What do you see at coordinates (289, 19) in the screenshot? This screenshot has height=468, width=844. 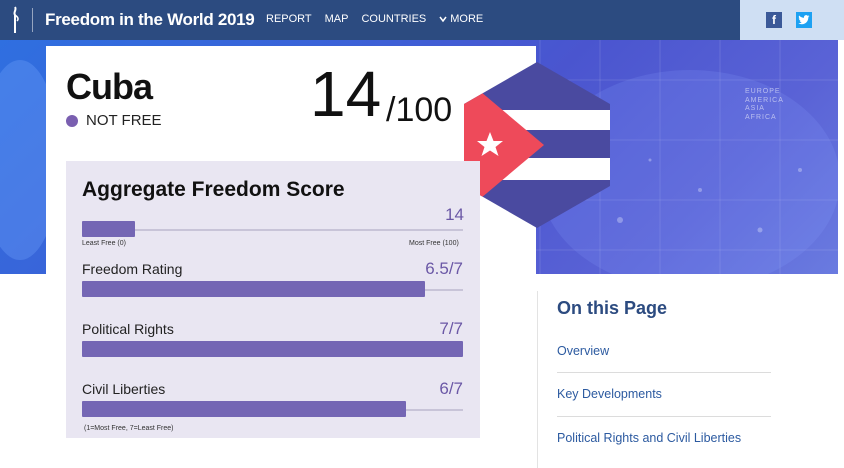 I see `nav-report: REPORT` at bounding box center [289, 19].